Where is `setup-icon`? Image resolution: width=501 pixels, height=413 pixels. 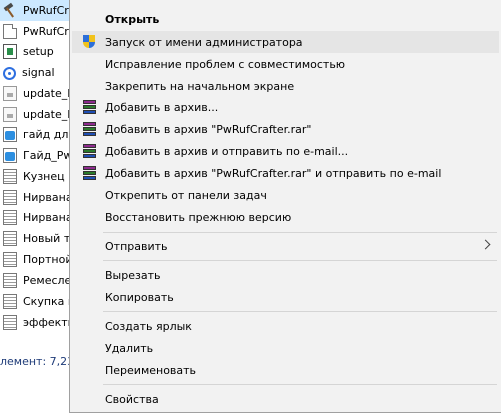 setup-icon is located at coordinates (10, 51).